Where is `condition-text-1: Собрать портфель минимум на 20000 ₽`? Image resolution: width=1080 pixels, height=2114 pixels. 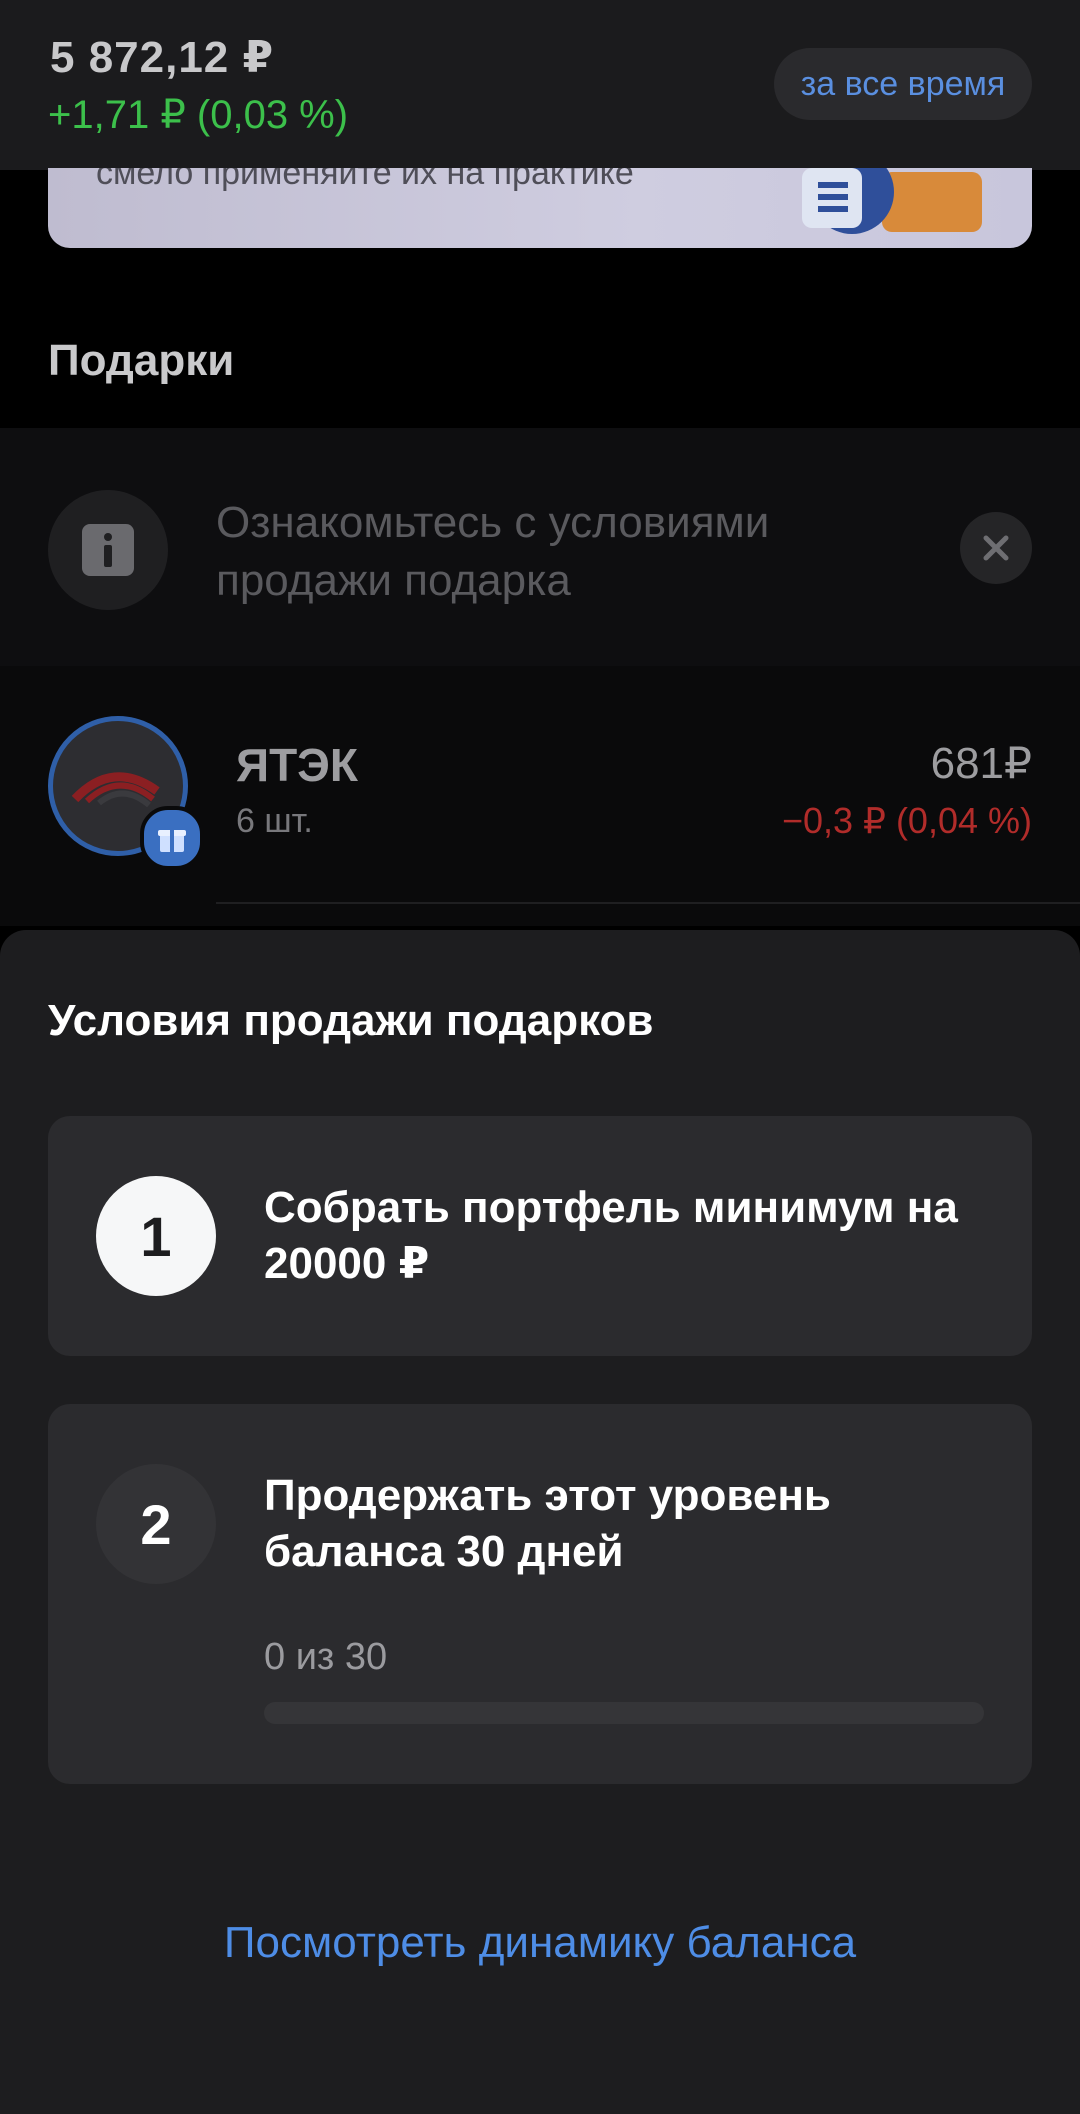
condition-text-1: Собрать портфель минимум на 20000 ₽ is located at coordinates (611, 1235).